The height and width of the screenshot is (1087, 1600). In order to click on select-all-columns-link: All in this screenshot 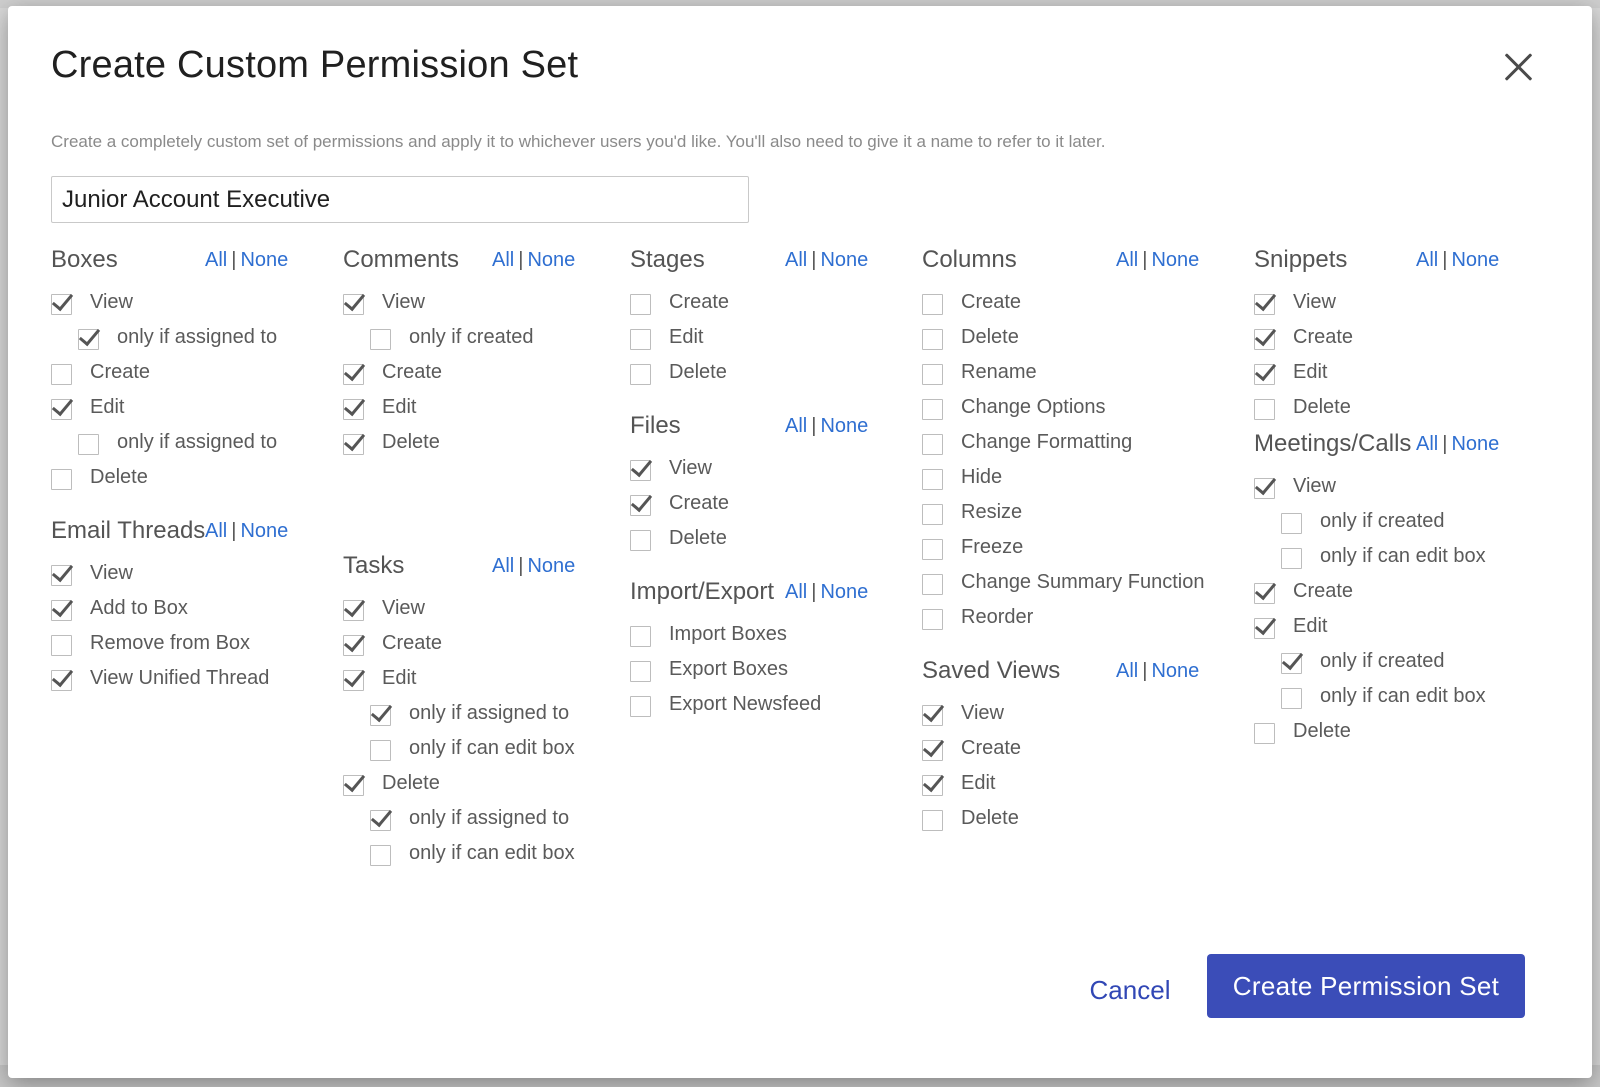, I will do `click(1127, 260)`.